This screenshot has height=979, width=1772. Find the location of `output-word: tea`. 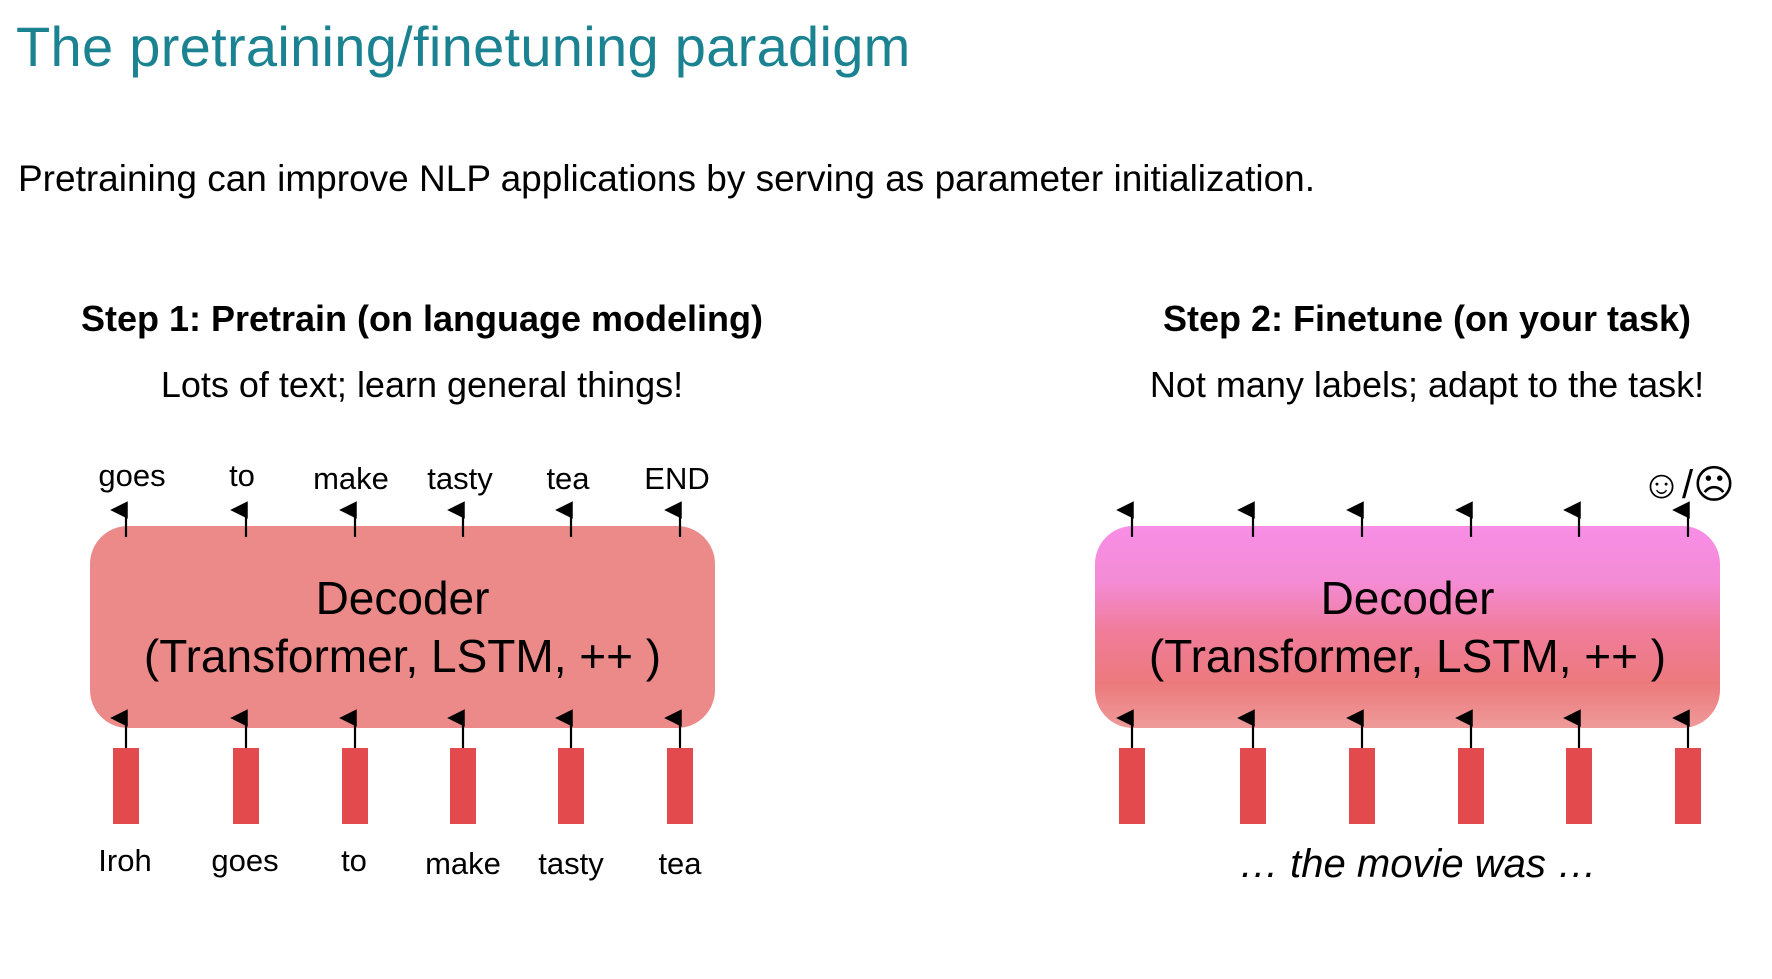

output-word: tea is located at coordinates (568, 478).